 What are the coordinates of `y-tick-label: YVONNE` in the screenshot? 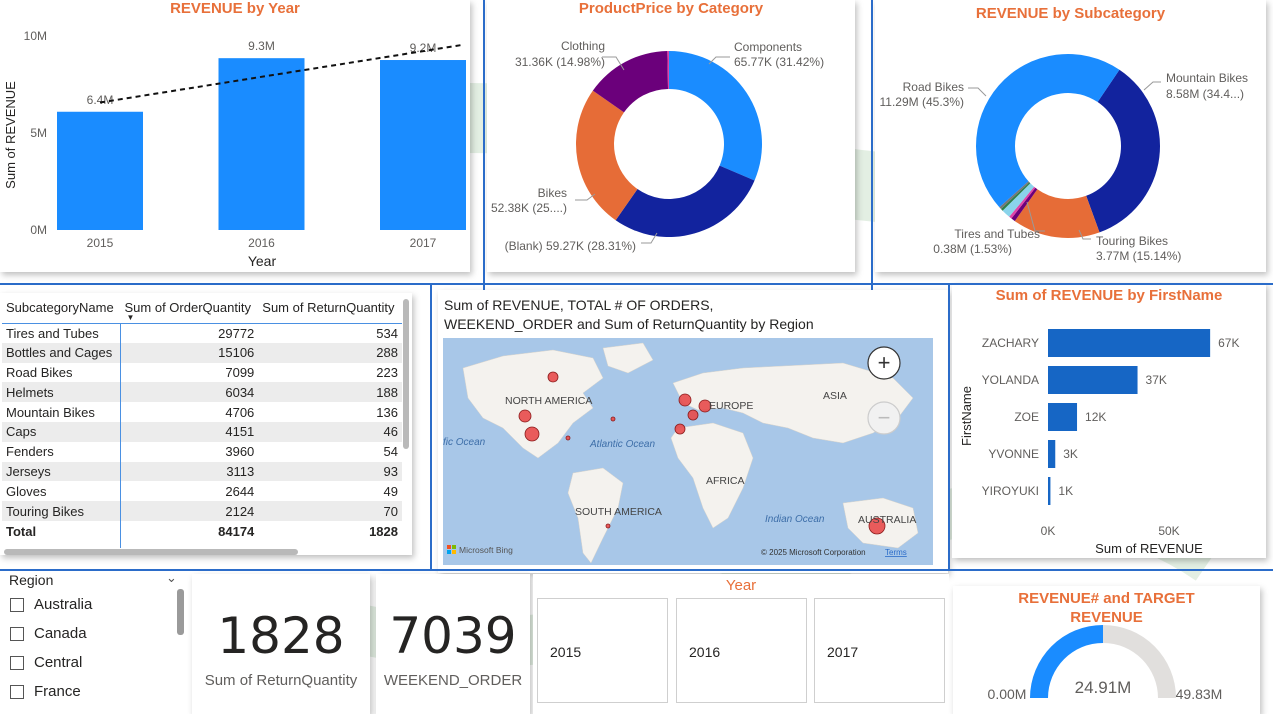 It's located at (1013, 454).